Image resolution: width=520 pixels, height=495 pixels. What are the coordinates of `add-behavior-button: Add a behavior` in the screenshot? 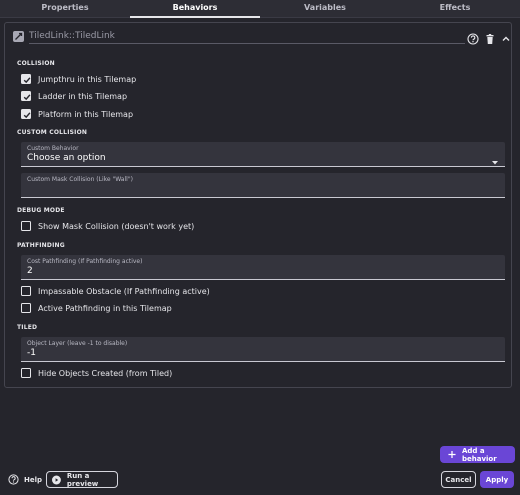 It's located at (477, 454).